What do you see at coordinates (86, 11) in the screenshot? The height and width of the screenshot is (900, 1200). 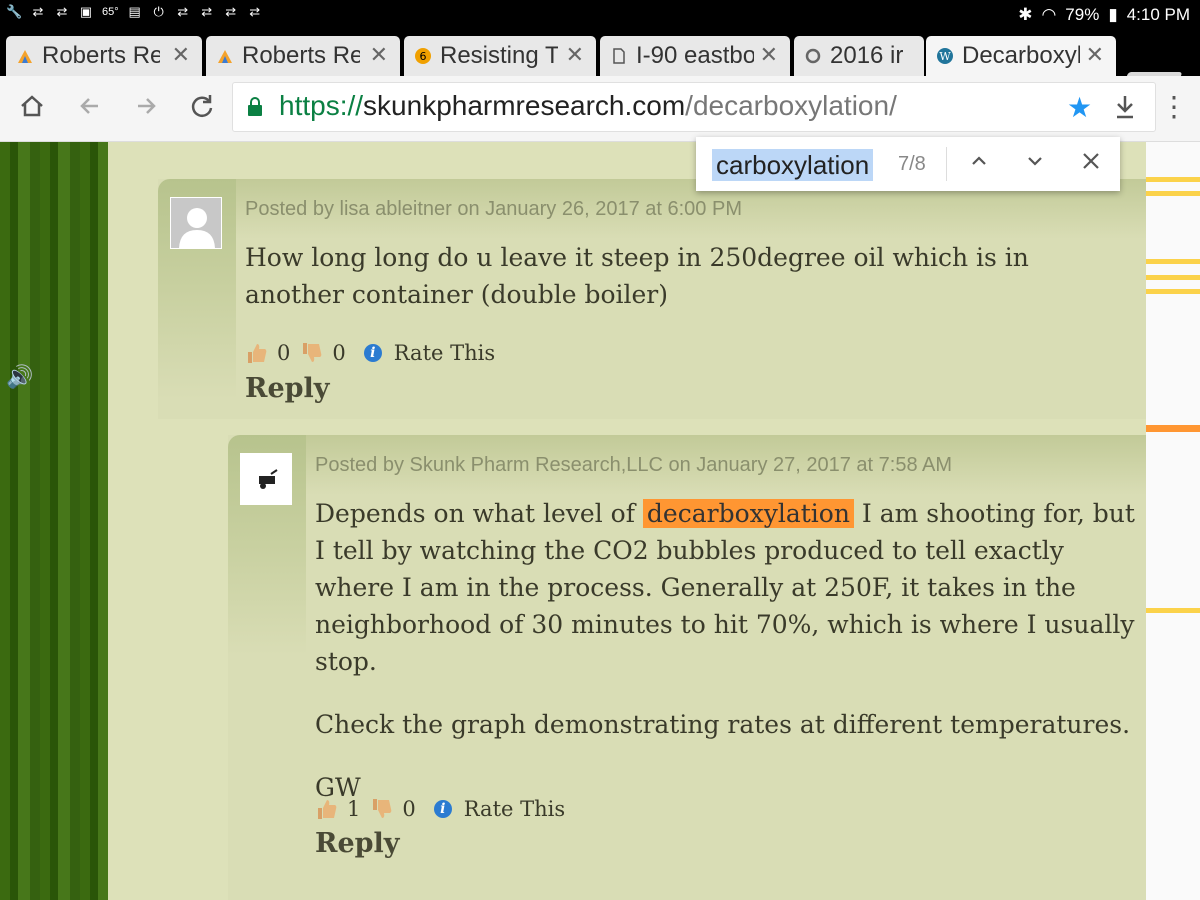 I see `tablet-icon: ▣` at bounding box center [86, 11].